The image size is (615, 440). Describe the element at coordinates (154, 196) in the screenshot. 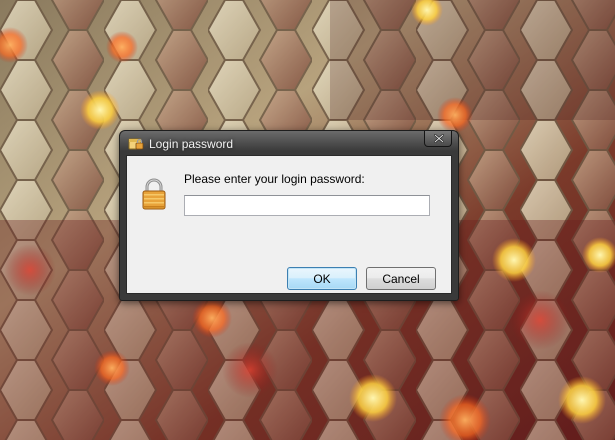

I see `padlock-icon` at that location.